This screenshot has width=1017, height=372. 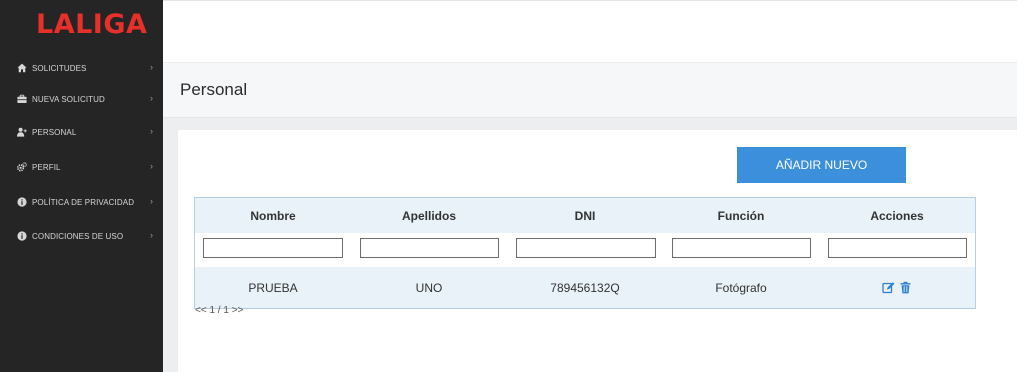 What do you see at coordinates (741, 248) in the screenshot?
I see `filter-funcion-input` at bounding box center [741, 248].